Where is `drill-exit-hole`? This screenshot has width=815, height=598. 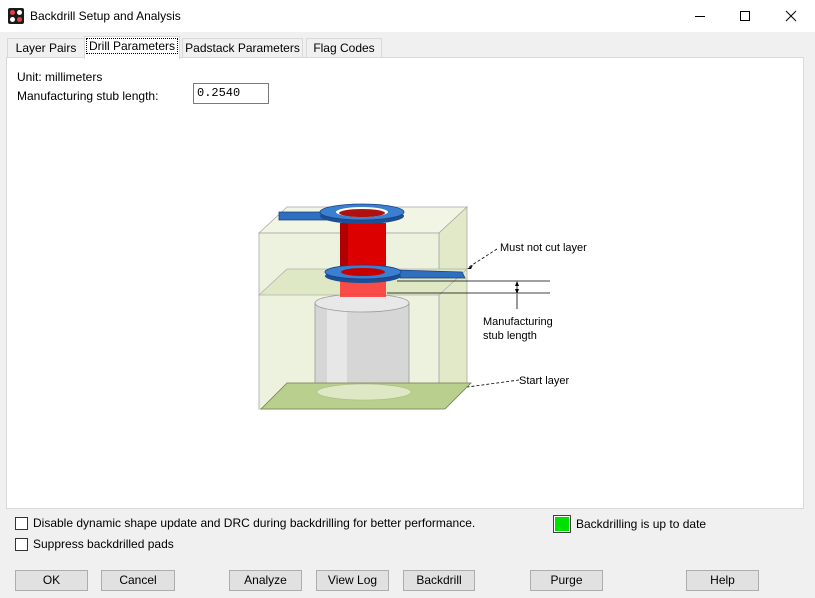
drill-exit-hole is located at coordinates (364, 392).